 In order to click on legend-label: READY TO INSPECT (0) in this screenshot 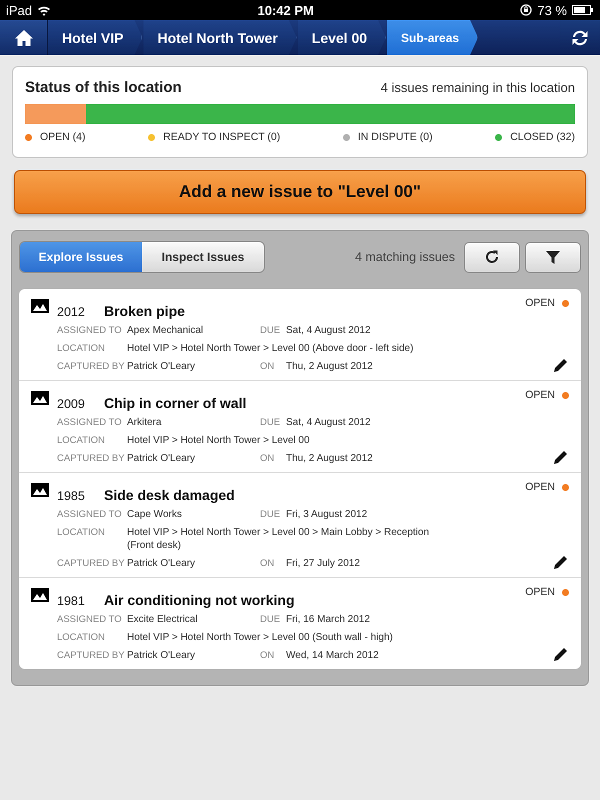, I will do `click(221, 137)`.